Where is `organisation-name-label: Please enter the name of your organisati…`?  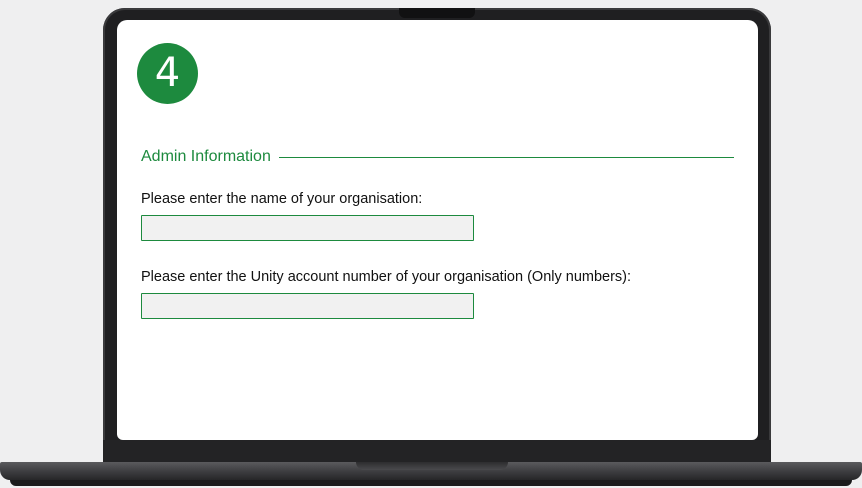
organisation-name-label: Please enter the name of your organisati… is located at coordinates (282, 199).